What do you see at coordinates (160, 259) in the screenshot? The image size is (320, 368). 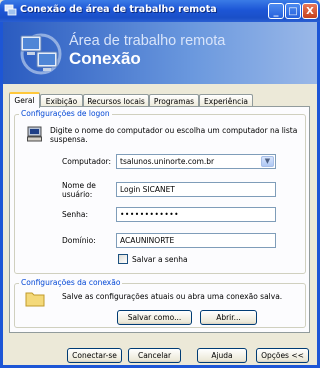 I see `save-password-label: Salvar a senha` at bounding box center [160, 259].